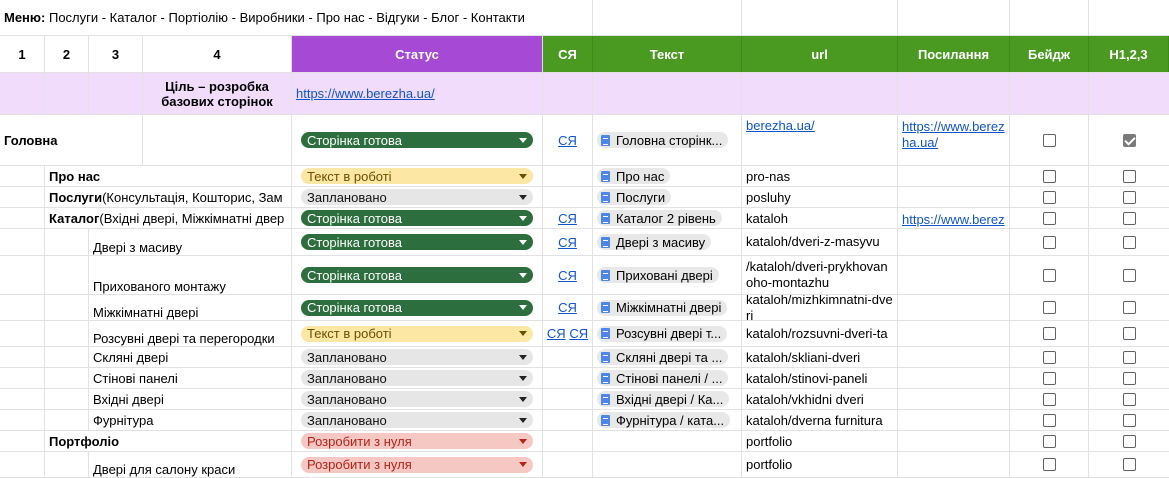 This screenshot has width=1169, height=478. What do you see at coordinates (190, 307) in the screenshot?
I see `row-label-cell: Міжкімнатні двері` at bounding box center [190, 307].